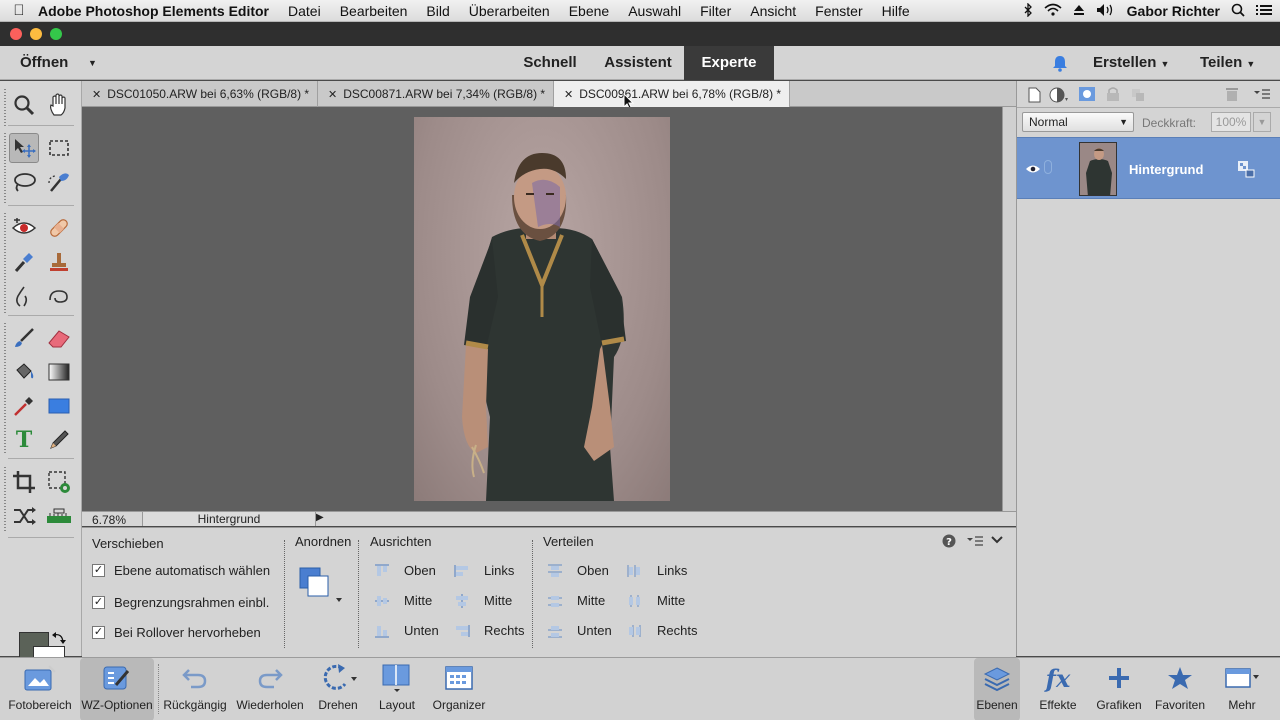 This screenshot has width=1280, height=720. Describe the element at coordinates (462, 571) in the screenshot. I see `align-left-icon` at that location.